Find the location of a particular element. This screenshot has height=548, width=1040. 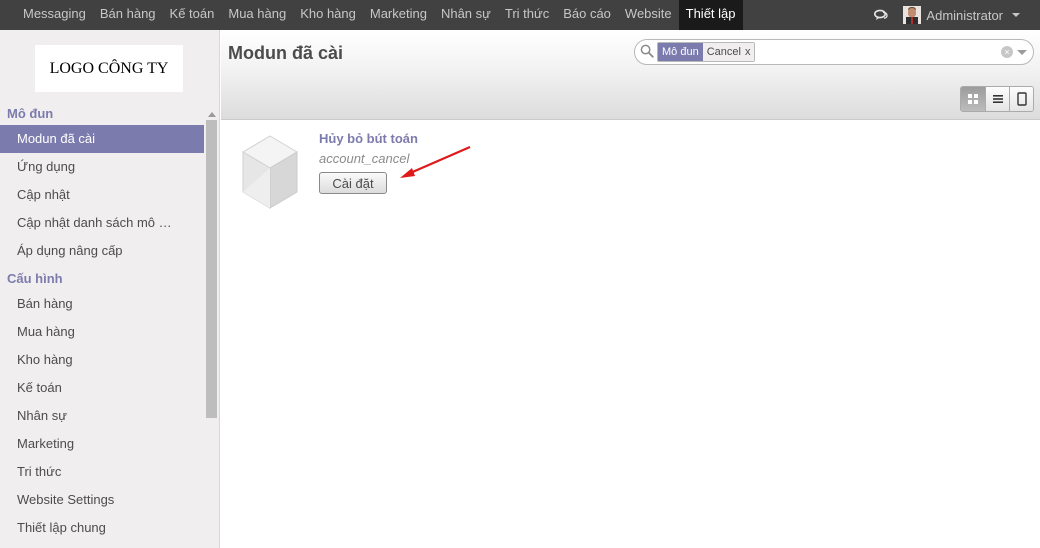

sidebar-item-installed-modules: Modun đã cài is located at coordinates (102, 139).